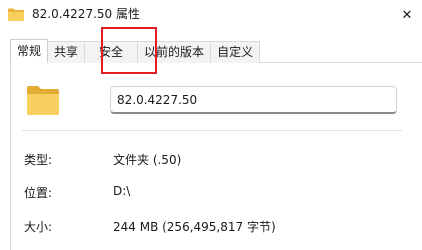 This screenshot has width=422, height=250. What do you see at coordinates (38, 227) in the screenshot?
I see `size-label: 大小:` at bounding box center [38, 227].